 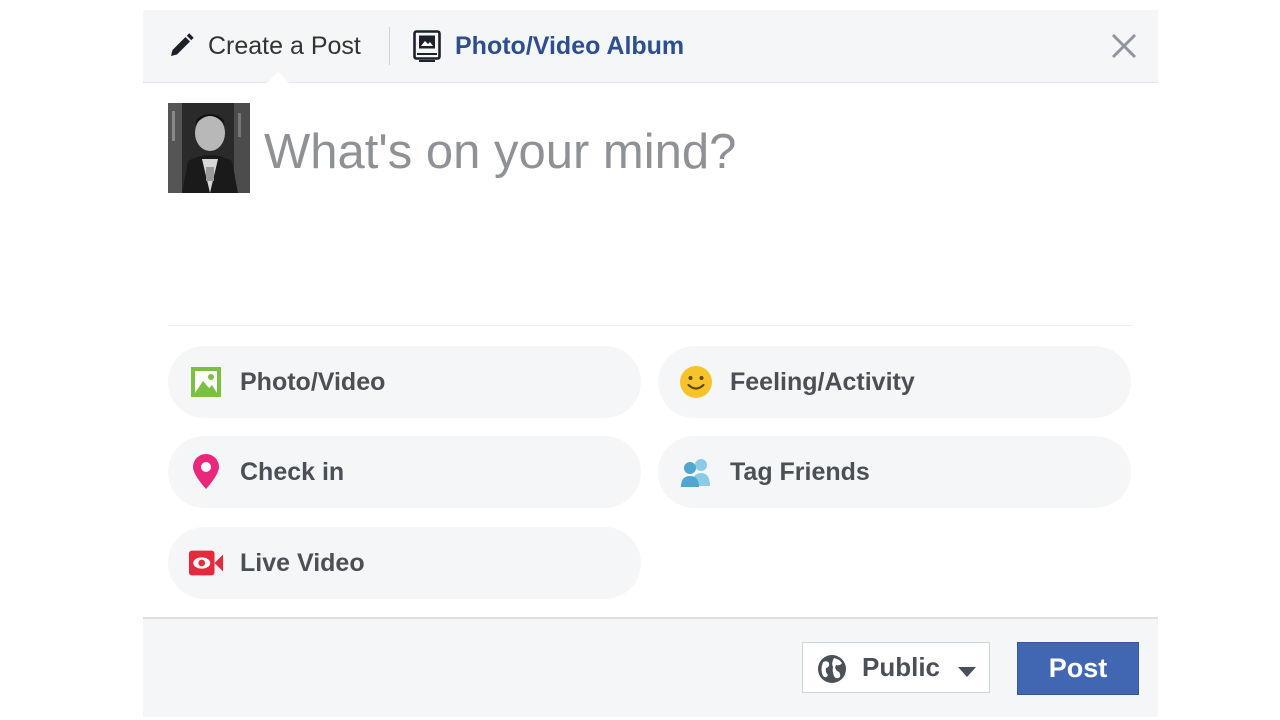 I want to click on privacy-selector: Public, so click(x=896, y=667).